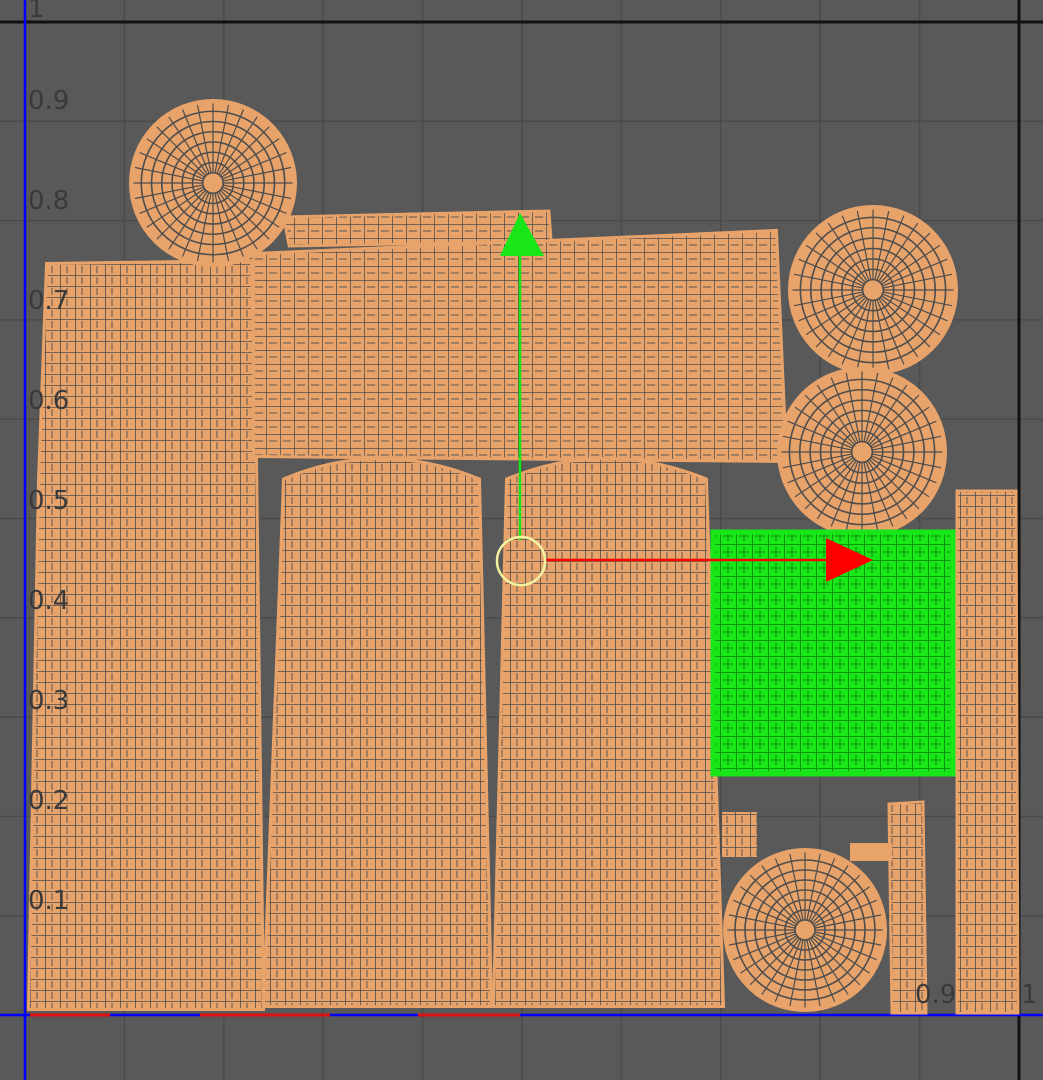  What do you see at coordinates (608, 732) in the screenshot?
I see `uv-shell-right-column` at bounding box center [608, 732].